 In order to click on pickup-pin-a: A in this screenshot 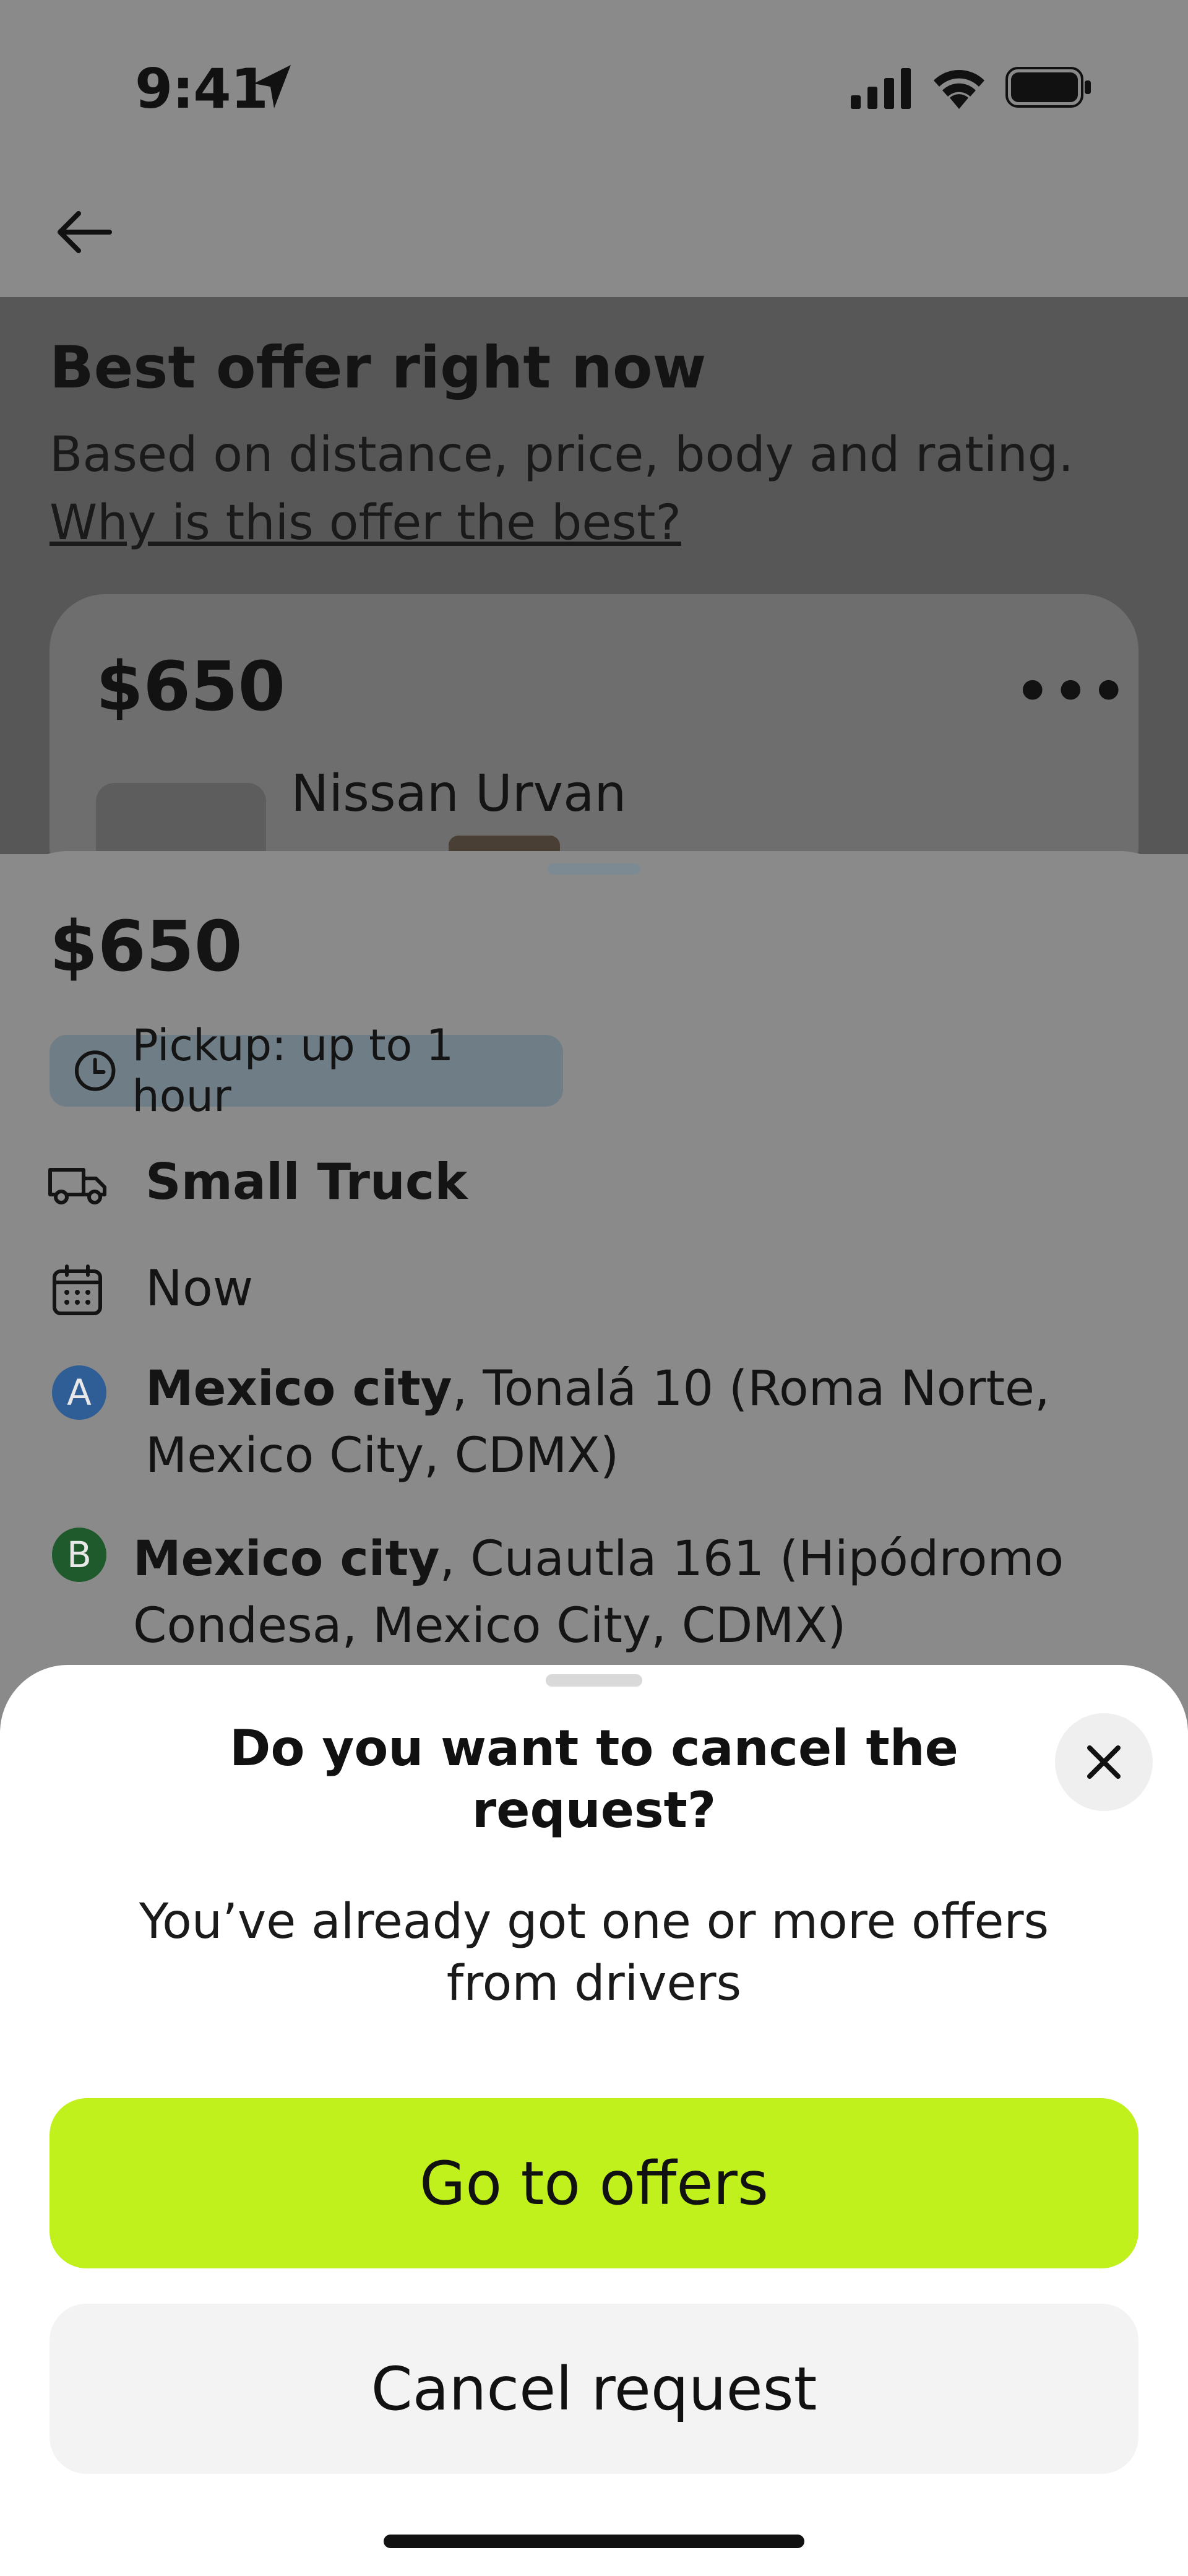, I will do `click(79, 1392)`.